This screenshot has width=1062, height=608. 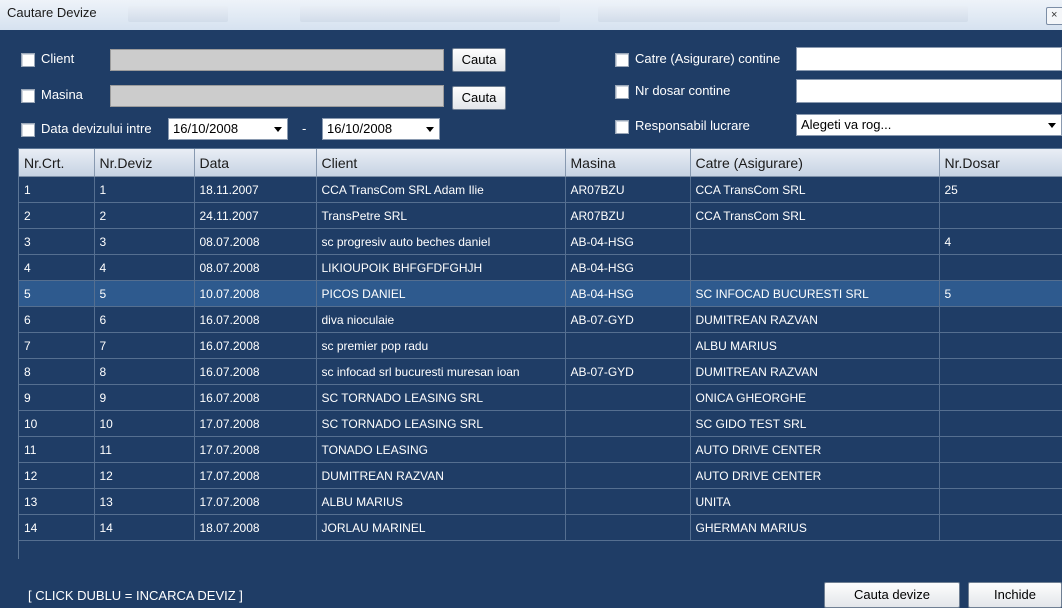 I want to click on cell-client: sc premier pop radu, so click(x=441, y=345).